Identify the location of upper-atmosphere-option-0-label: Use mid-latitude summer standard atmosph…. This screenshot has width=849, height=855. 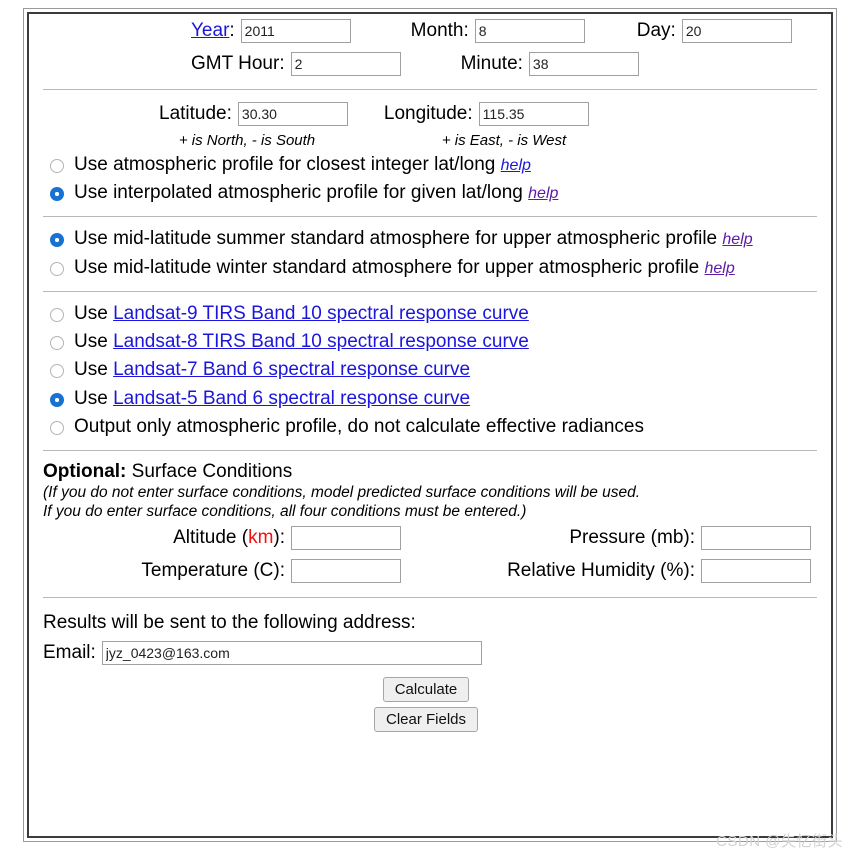
(413, 239).